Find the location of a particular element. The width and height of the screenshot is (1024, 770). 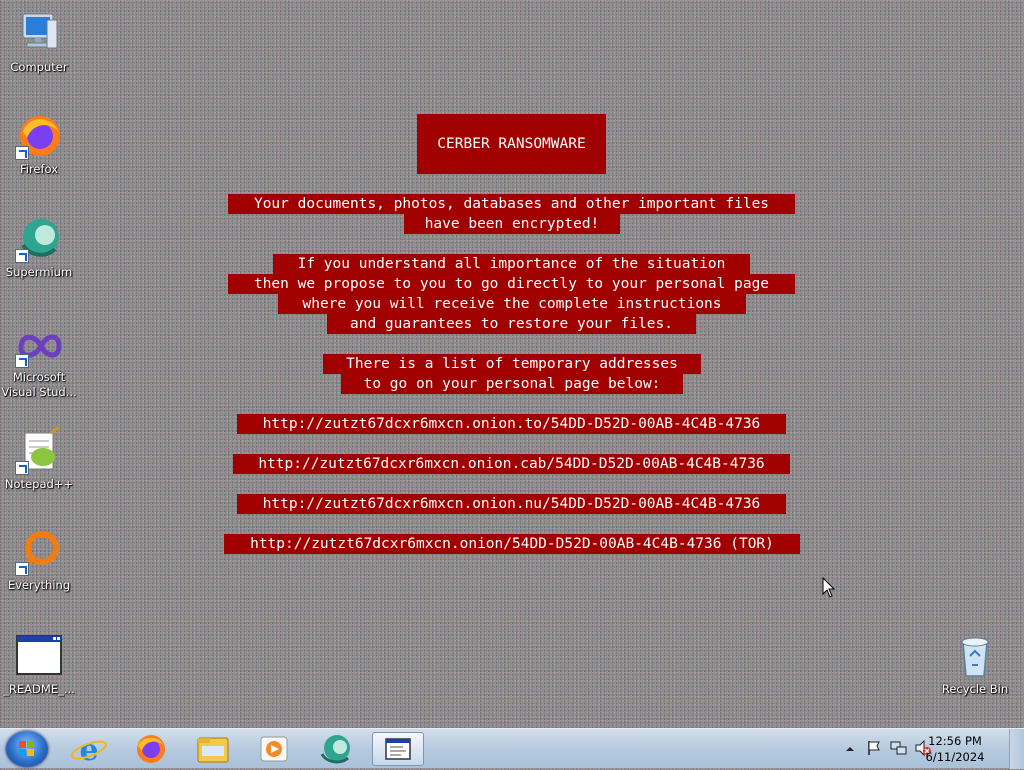

desktop-icon-label: Supermium is located at coordinates (39, 272).